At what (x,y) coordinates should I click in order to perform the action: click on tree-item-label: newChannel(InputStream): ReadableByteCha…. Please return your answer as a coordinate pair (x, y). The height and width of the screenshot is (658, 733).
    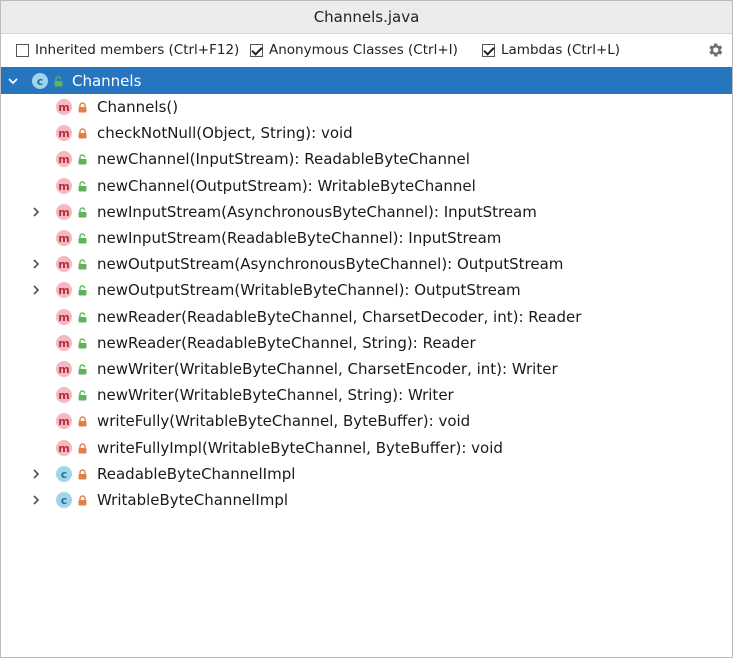
    Looking at the image, I should click on (283, 159).